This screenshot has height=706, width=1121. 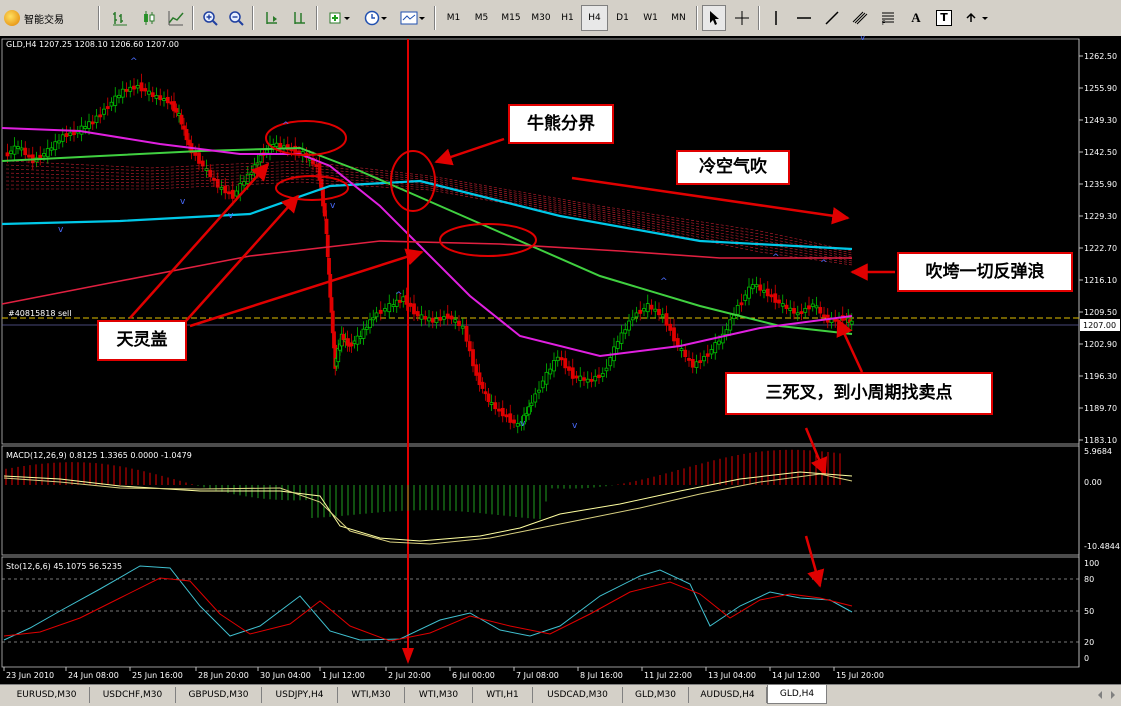 What do you see at coordinates (399, 296) in the screenshot?
I see `fractal-marker: ^` at bounding box center [399, 296].